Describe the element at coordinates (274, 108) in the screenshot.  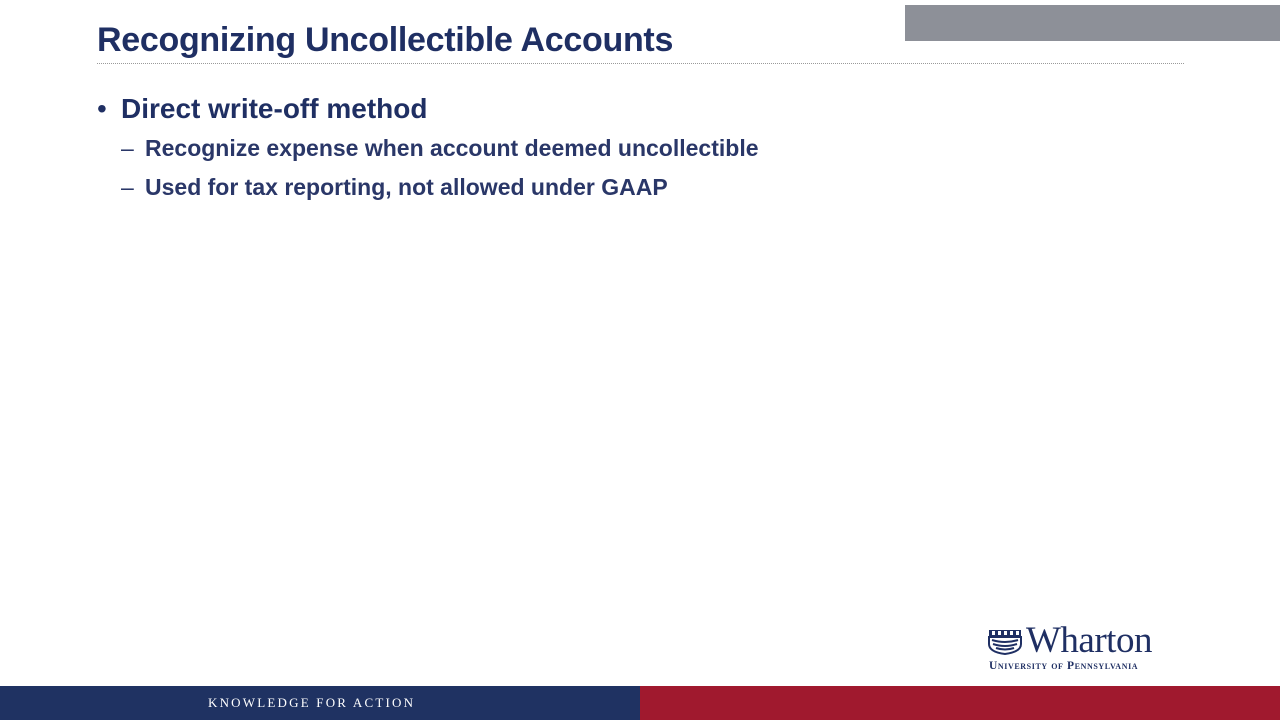
I see `bullet-text: Direct write-off method` at that location.